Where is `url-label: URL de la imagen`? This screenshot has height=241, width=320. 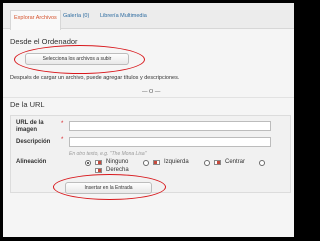 url-label: URL de la imagen is located at coordinates (30, 126).